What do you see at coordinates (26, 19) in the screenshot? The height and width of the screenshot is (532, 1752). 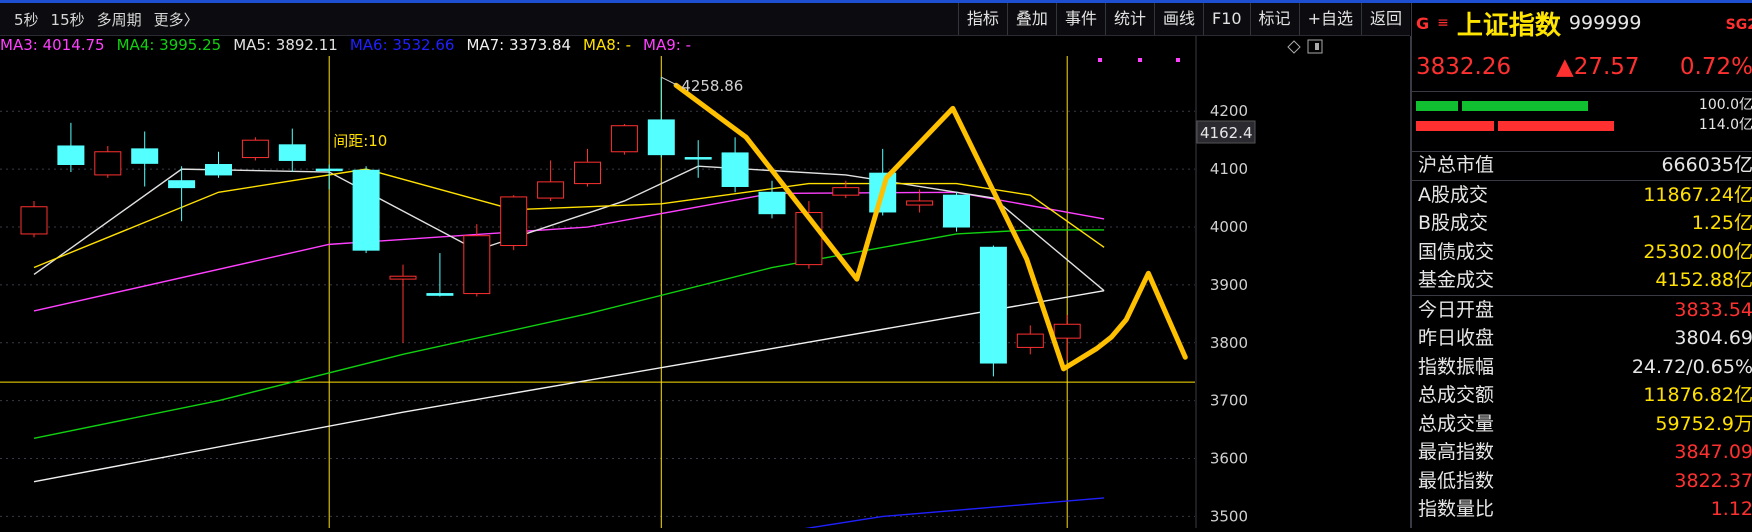 I see `period-option: 5秒` at bounding box center [26, 19].